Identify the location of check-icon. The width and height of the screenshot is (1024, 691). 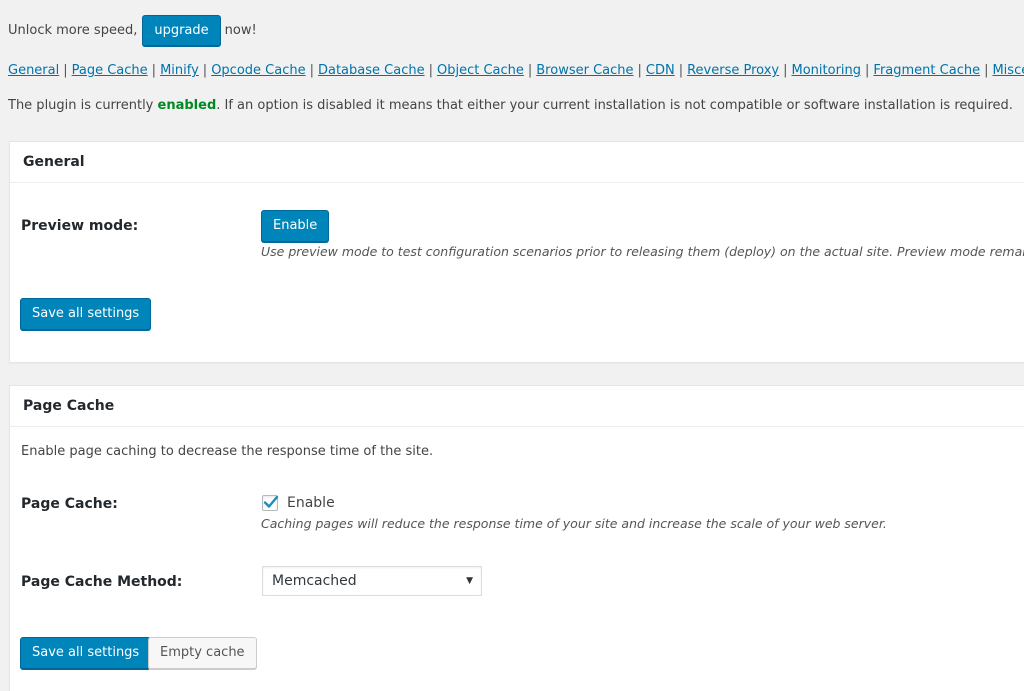
(271, 501).